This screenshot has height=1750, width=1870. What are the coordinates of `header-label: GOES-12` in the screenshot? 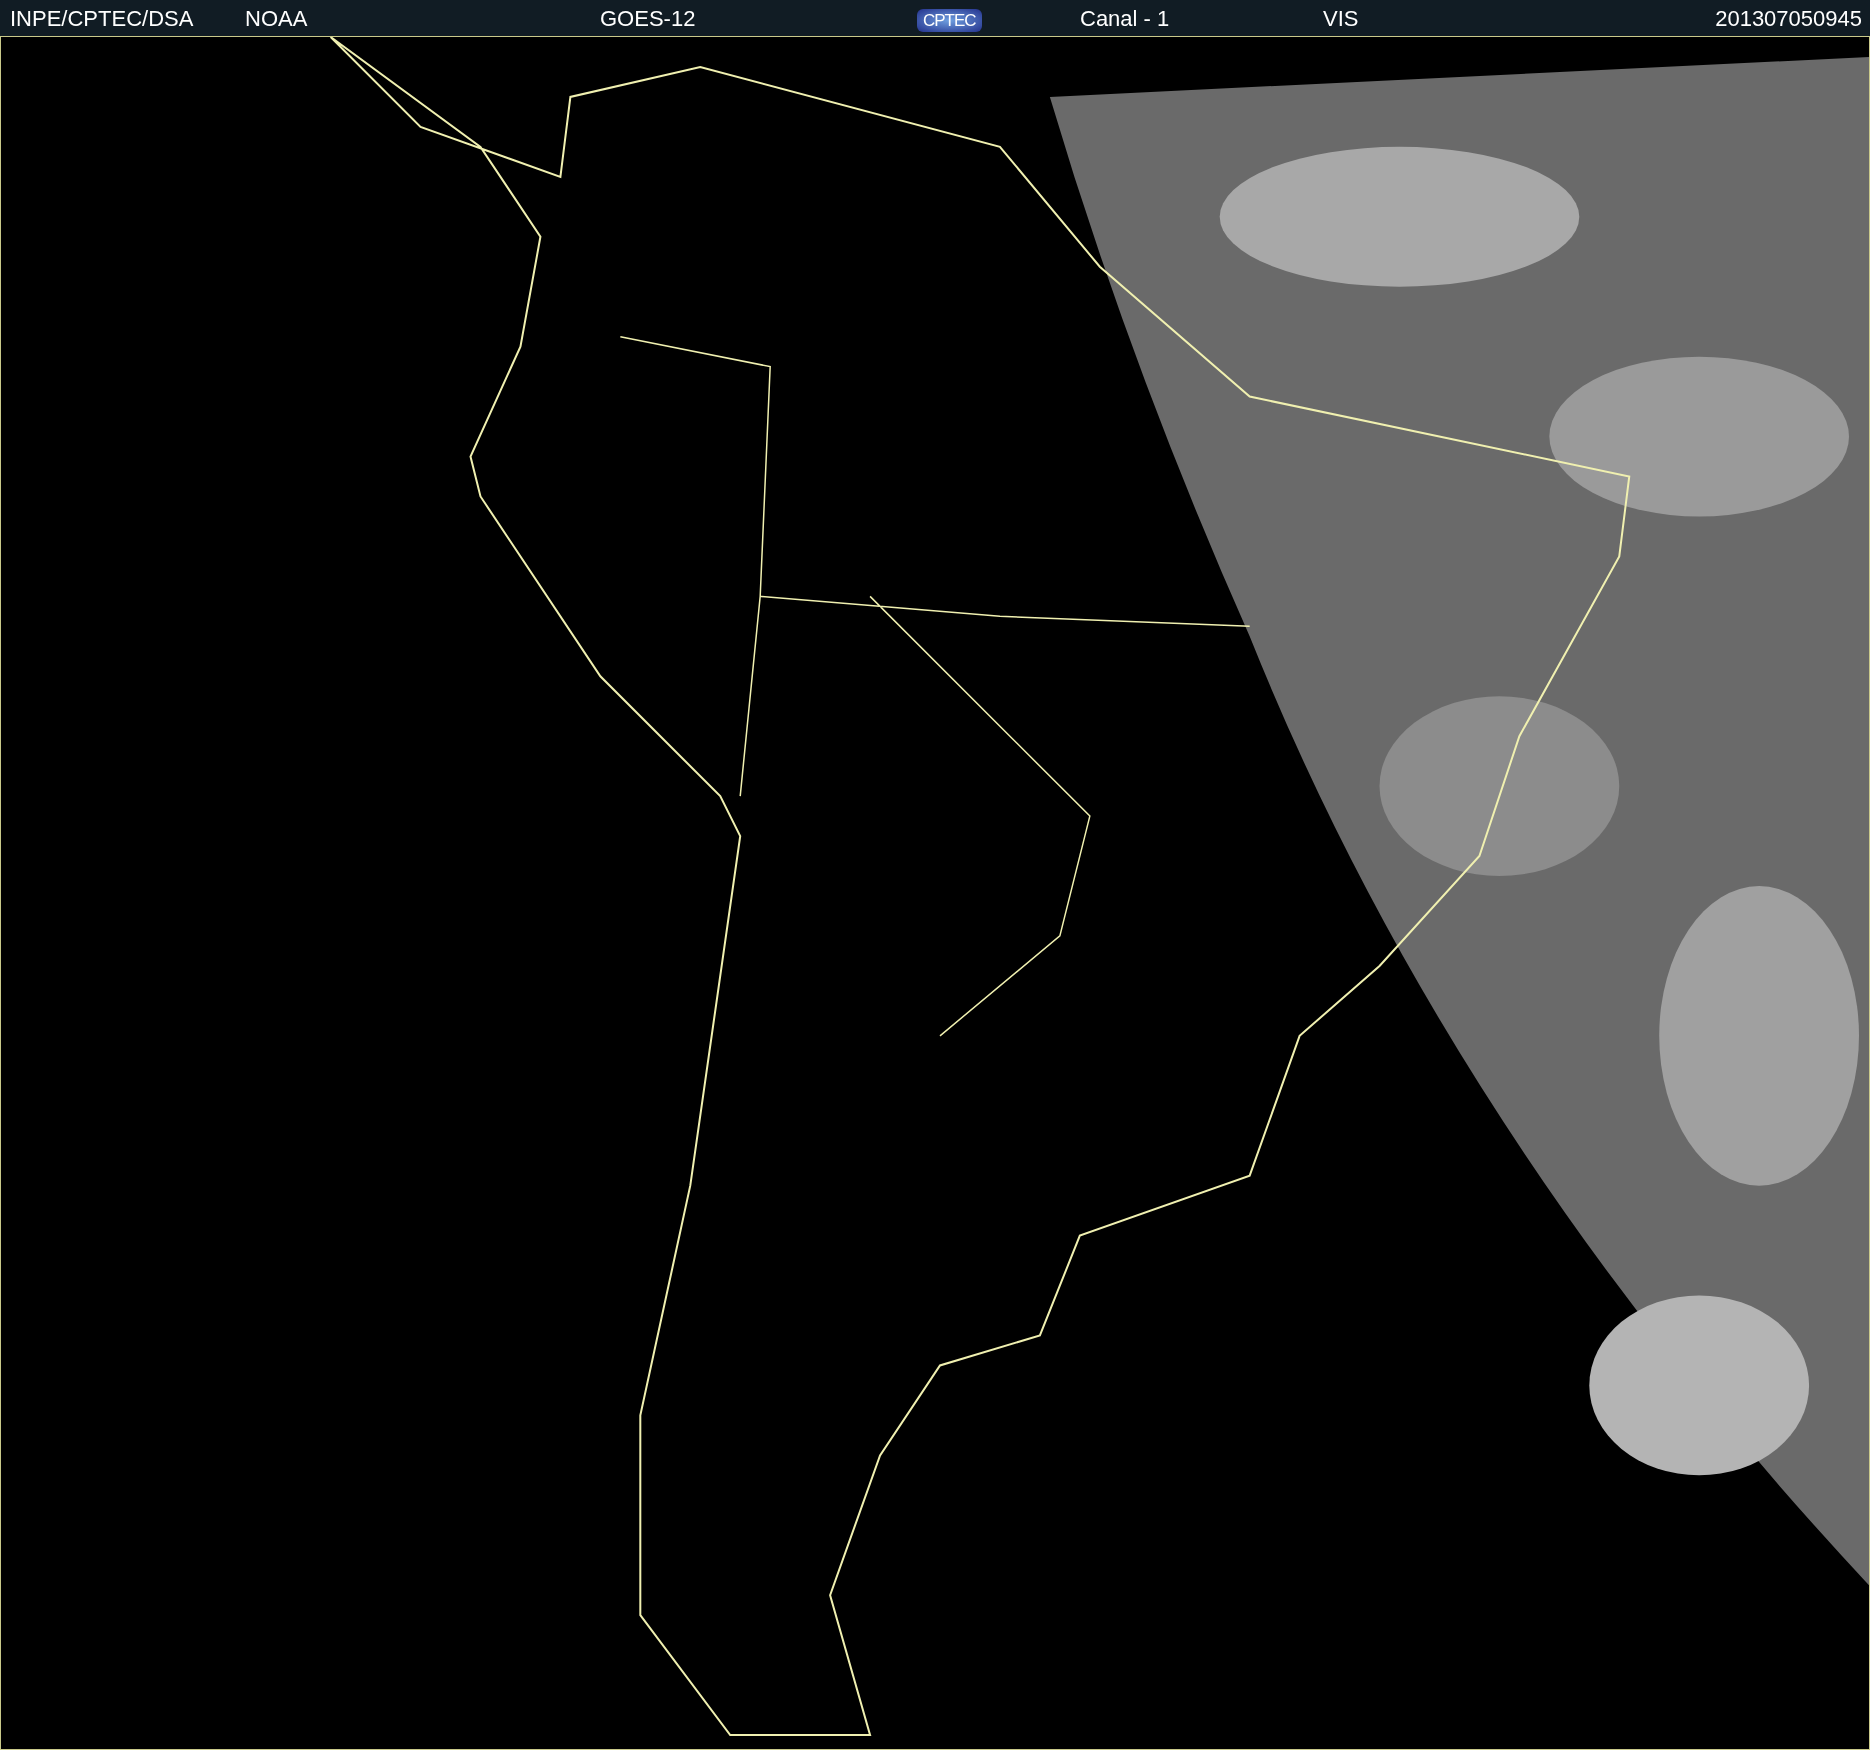 It's located at (648, 18).